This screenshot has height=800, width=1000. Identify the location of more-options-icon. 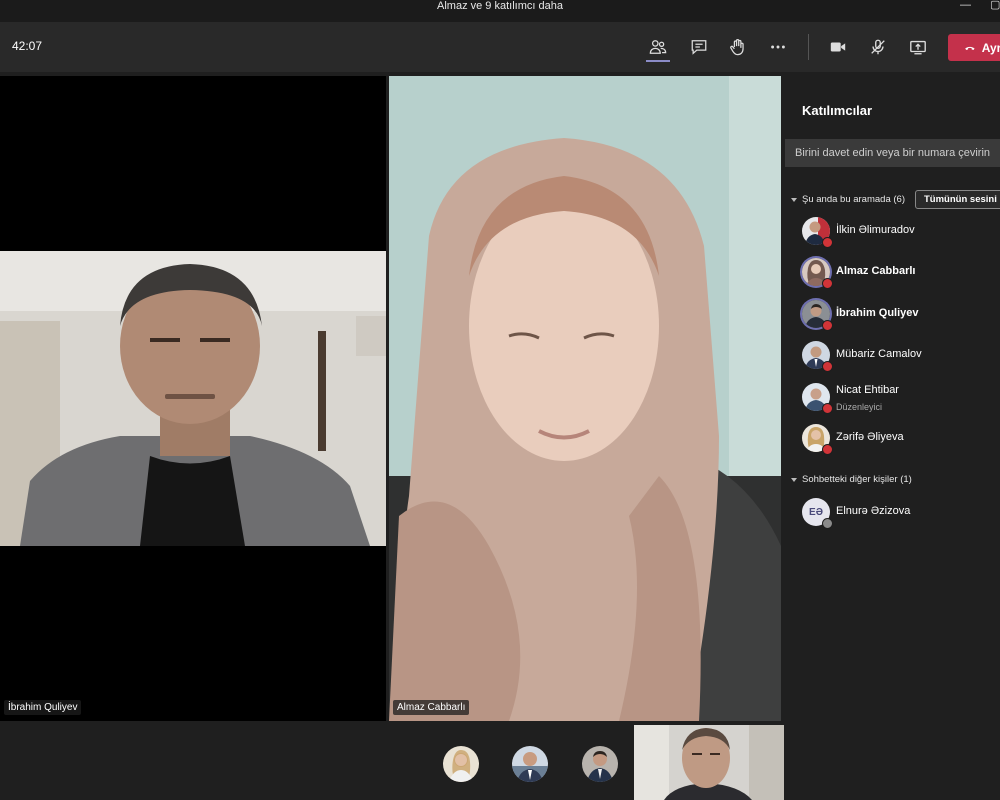
(778, 47).